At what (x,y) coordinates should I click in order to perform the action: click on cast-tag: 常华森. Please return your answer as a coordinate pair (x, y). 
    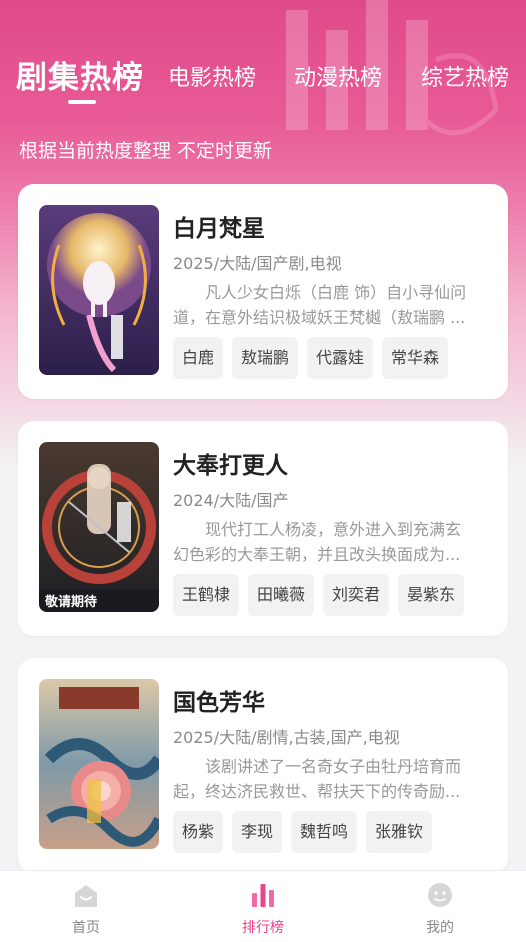
    Looking at the image, I should click on (415, 358).